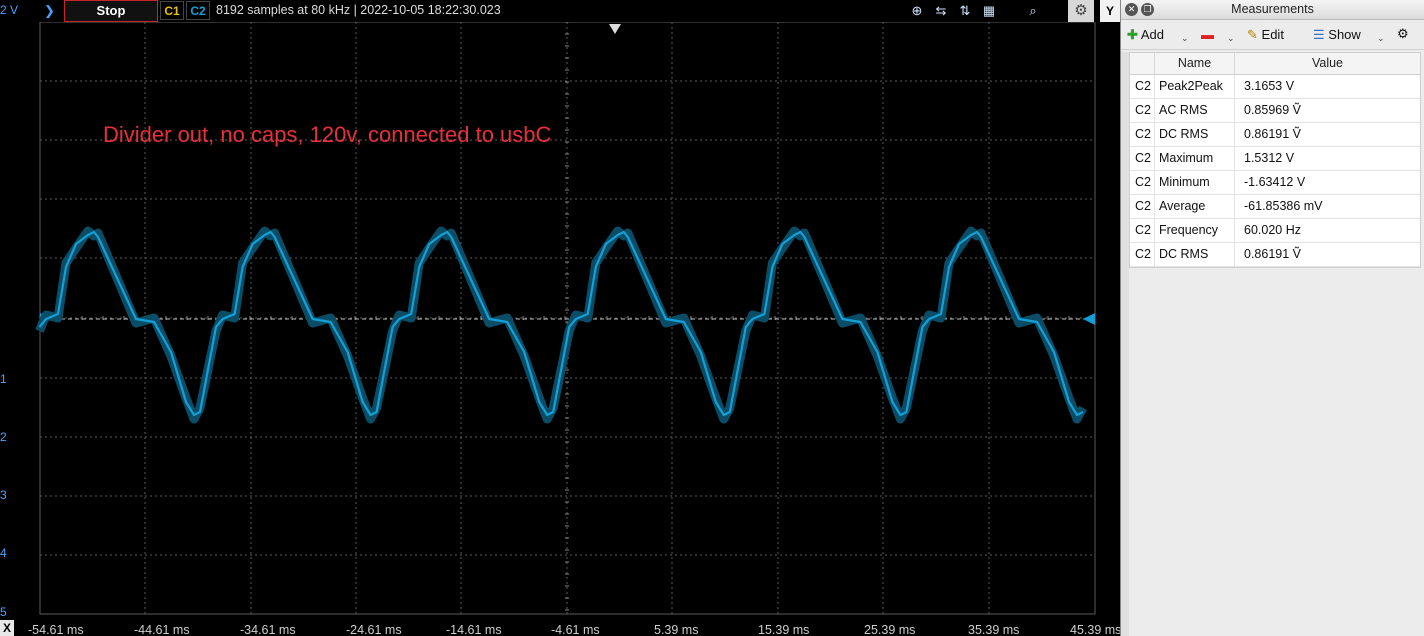 The width and height of the screenshot is (1424, 636). What do you see at coordinates (1033, 11) in the screenshot?
I see `magnify-icon: ⌕` at bounding box center [1033, 11].